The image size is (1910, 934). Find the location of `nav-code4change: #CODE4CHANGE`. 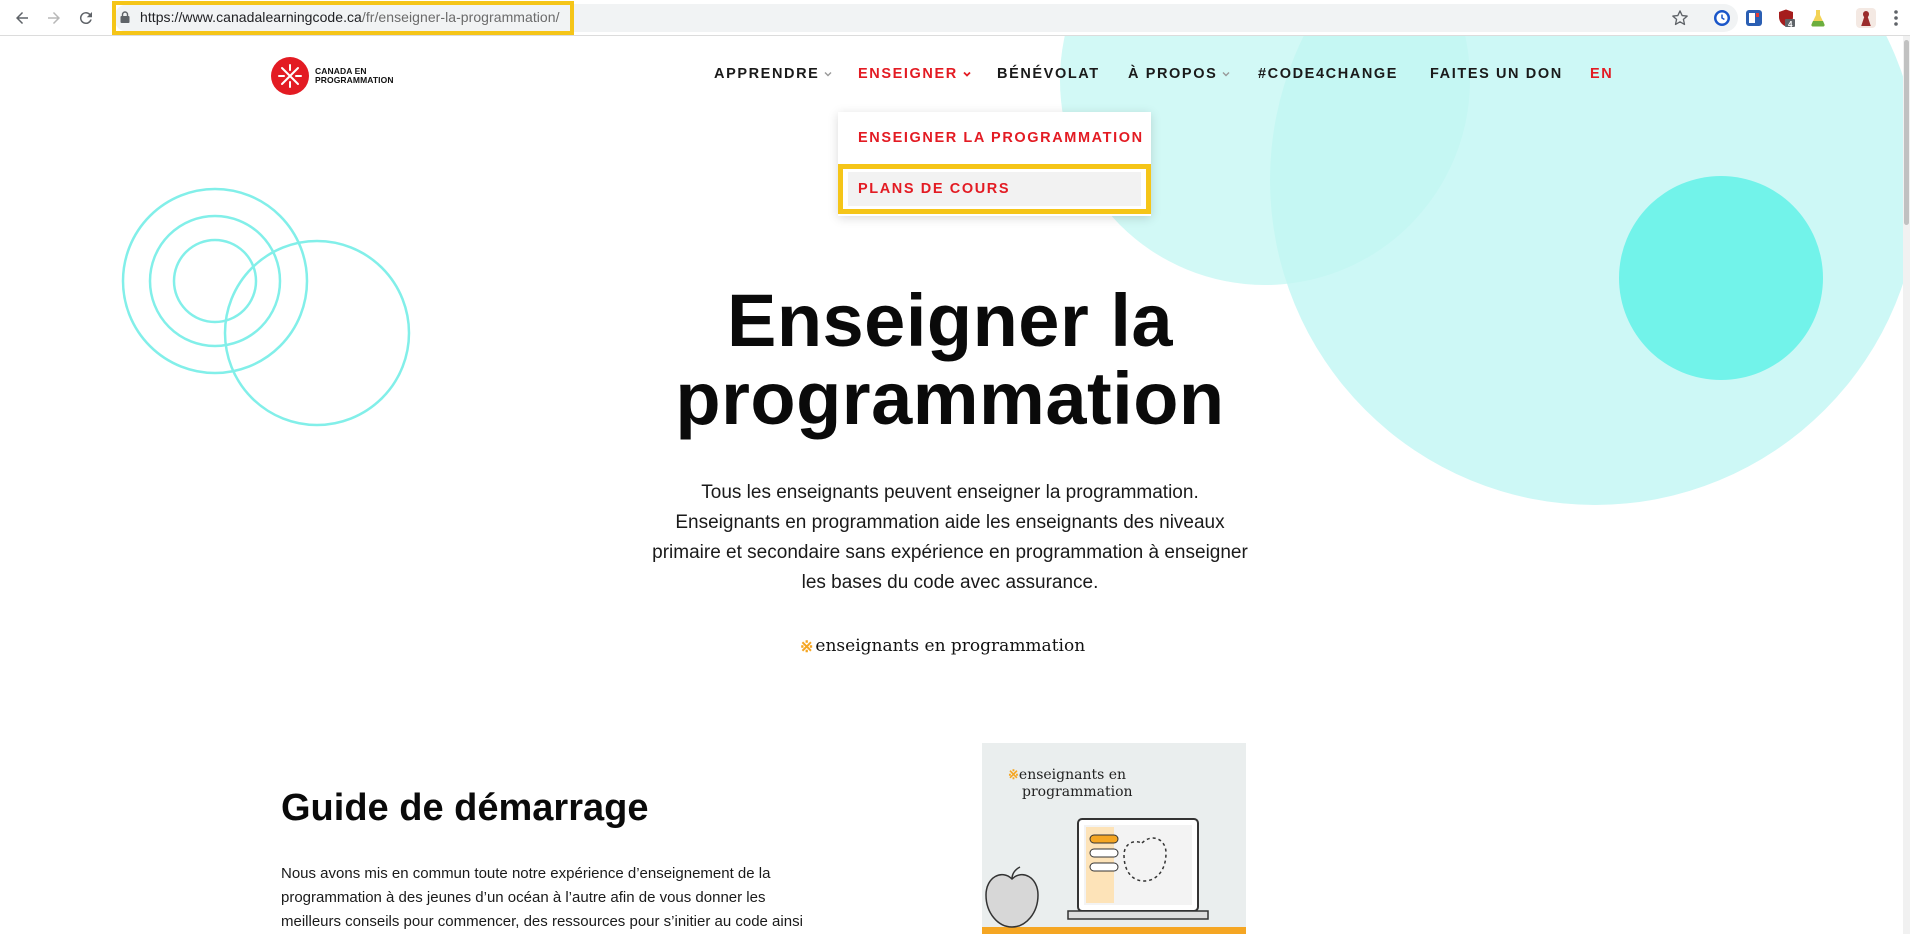

nav-code4change: #CODE4CHANGE is located at coordinates (1328, 74).